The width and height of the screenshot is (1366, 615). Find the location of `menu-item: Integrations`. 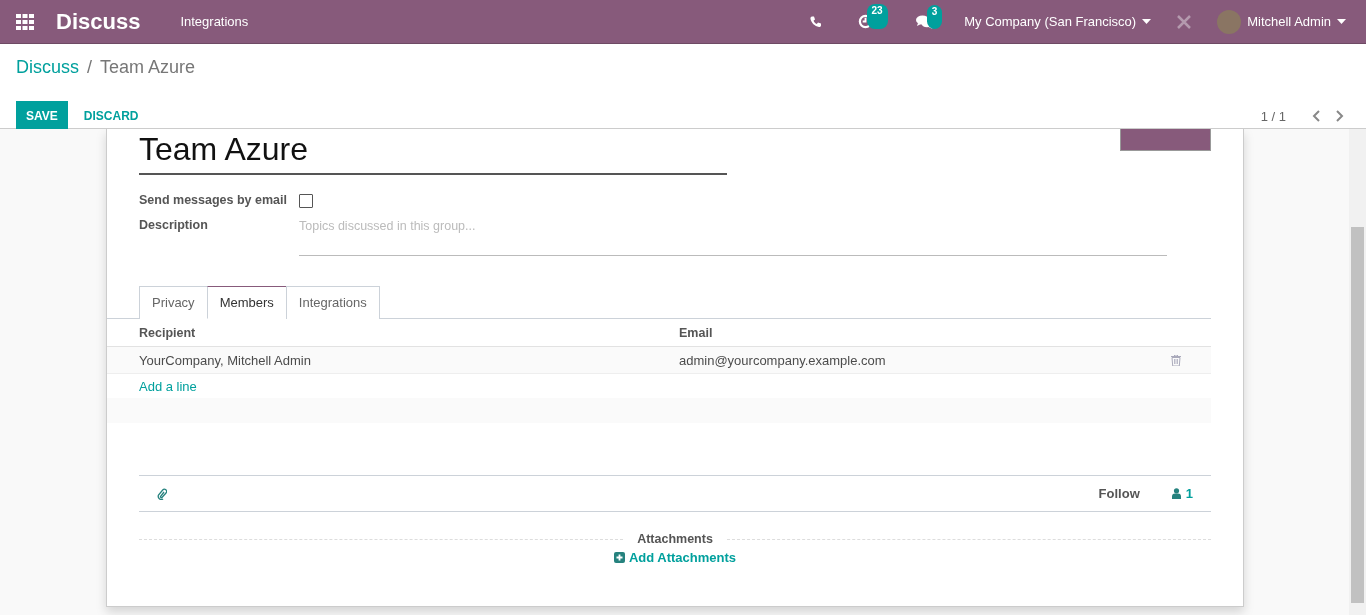

menu-item: Integrations is located at coordinates (214, 21).